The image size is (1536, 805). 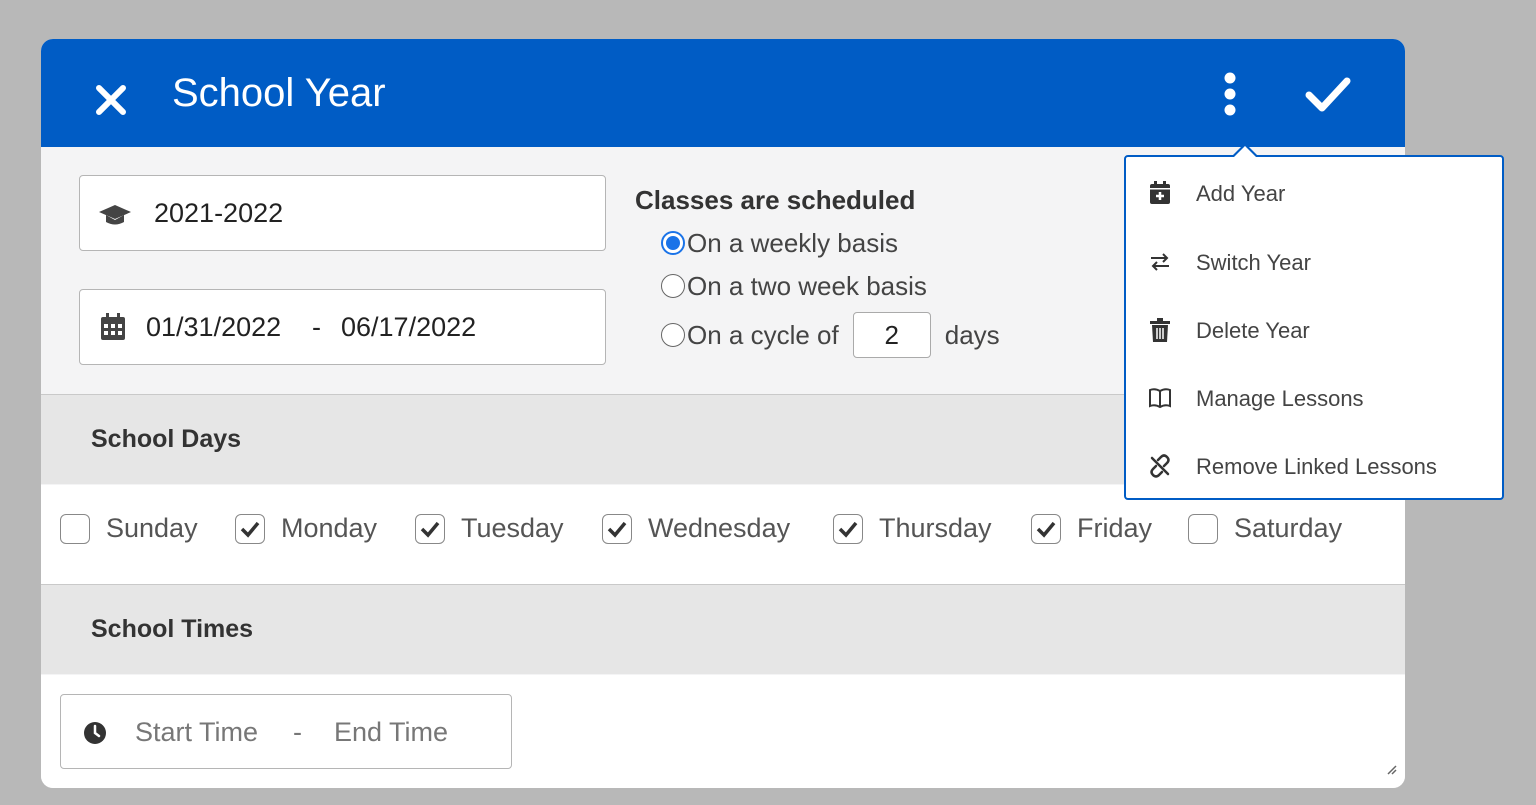 I want to click on day-monday: Monday, so click(x=306, y=528).